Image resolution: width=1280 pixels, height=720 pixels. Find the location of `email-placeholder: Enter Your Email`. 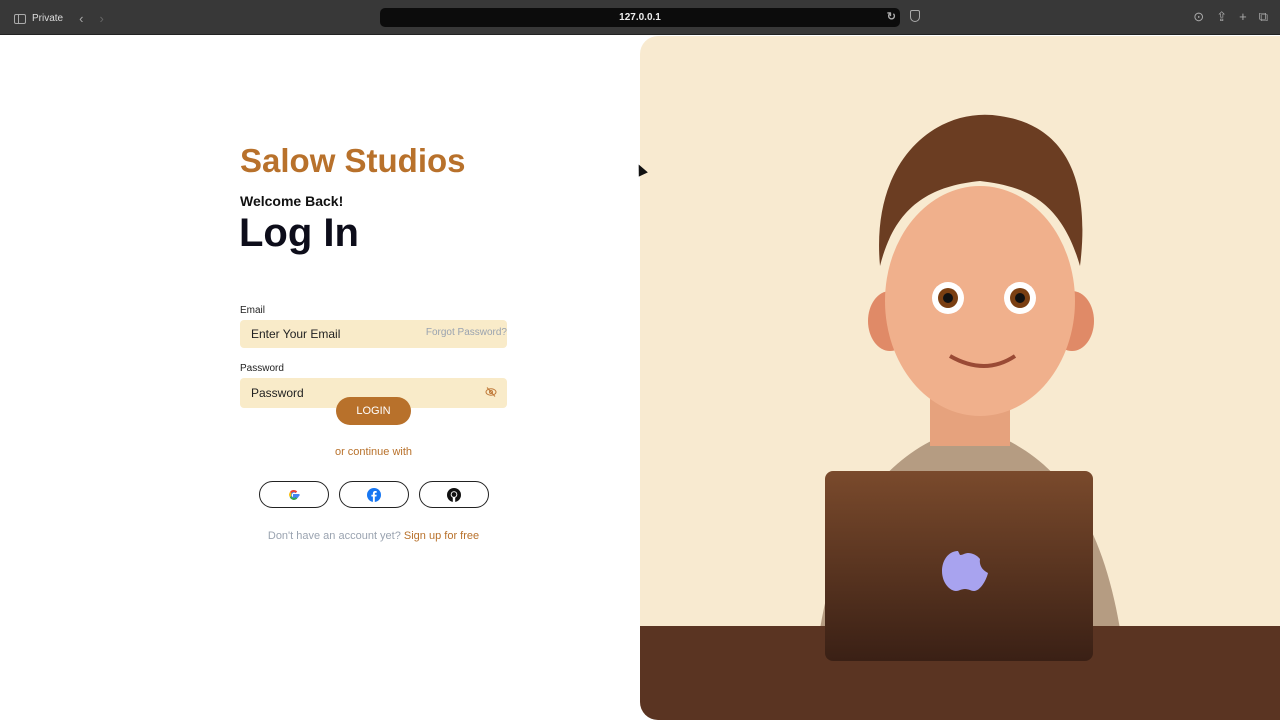

email-placeholder: Enter Your Email is located at coordinates (296, 334).